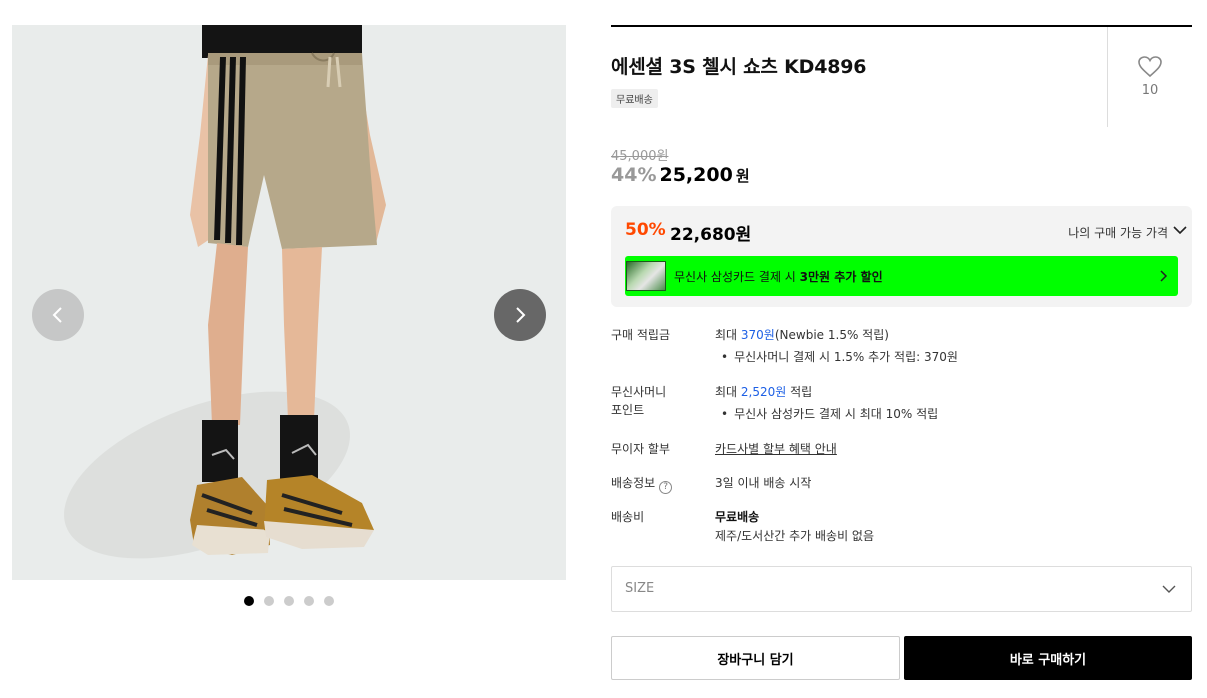 This screenshot has height=698, width=1207. I want to click on shipping-fee-value: 무료배송, so click(737, 517).